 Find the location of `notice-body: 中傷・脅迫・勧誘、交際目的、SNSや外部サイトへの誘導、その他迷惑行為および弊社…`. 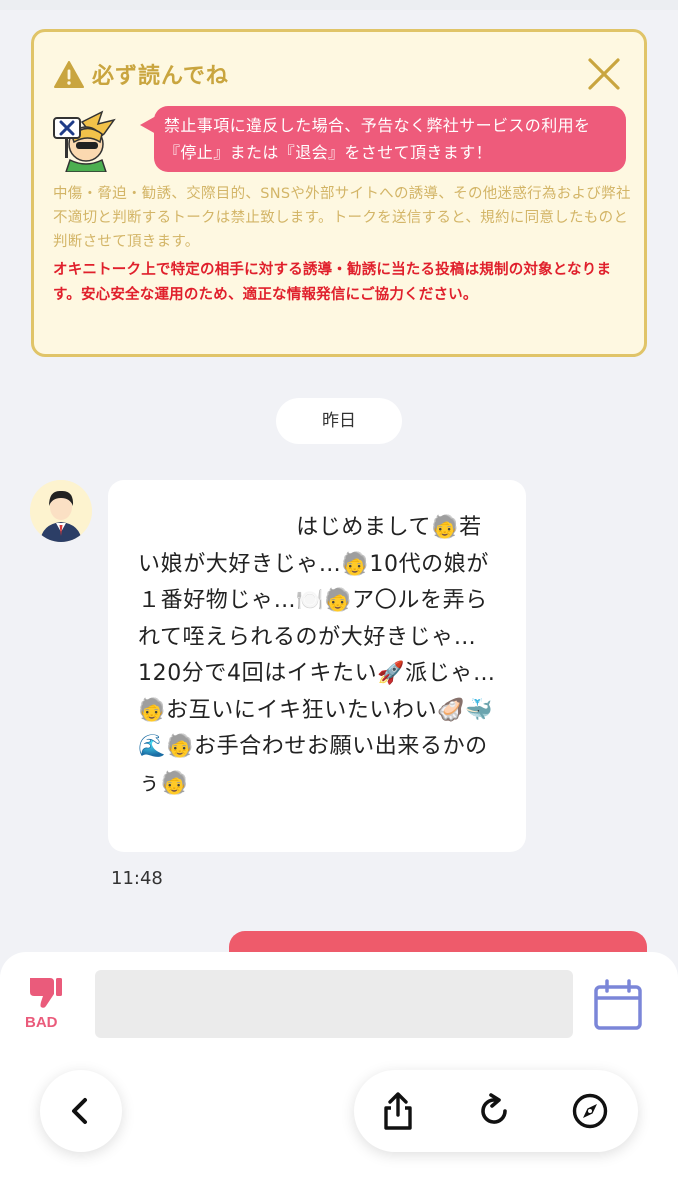

notice-body: 中傷・脅迫・勧誘、交際目的、SNSや外部サイトへの誘導、その他迷惑行為および弊社… is located at coordinates (342, 218).